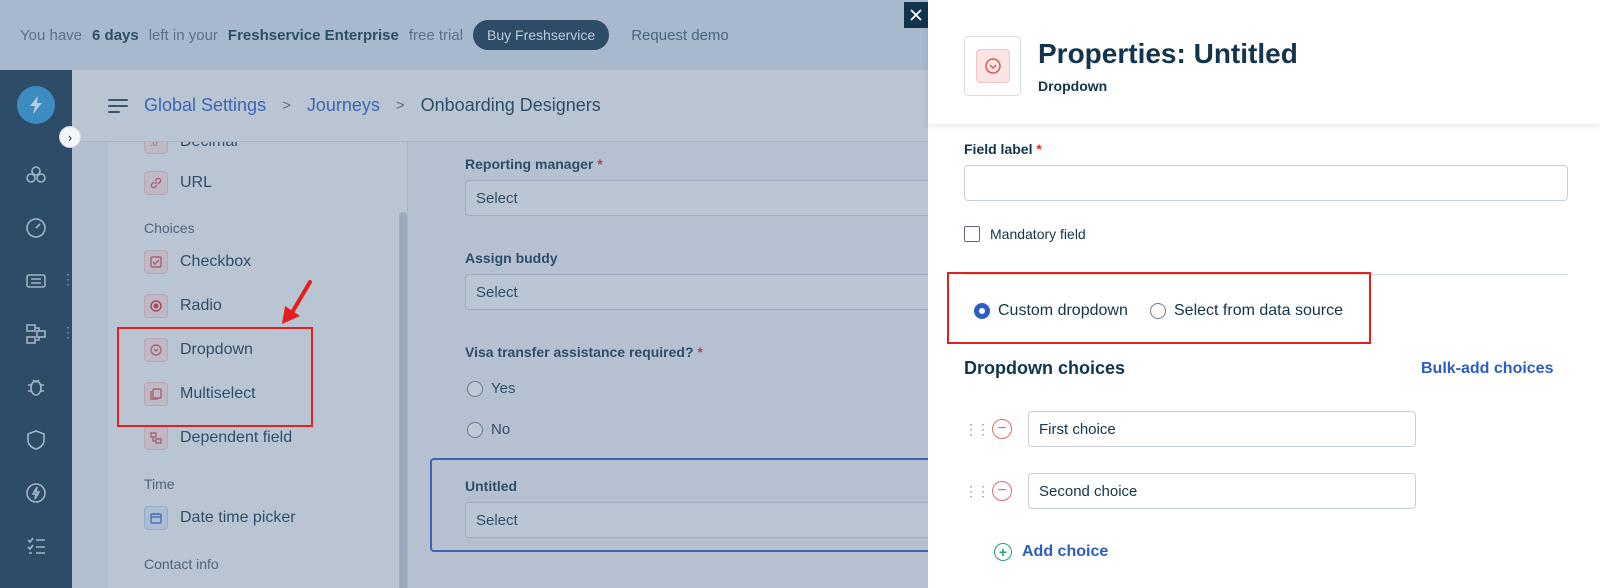 Image resolution: width=1600 pixels, height=588 pixels. Describe the element at coordinates (1003, 552) in the screenshot. I see `plus-icon: +` at that location.